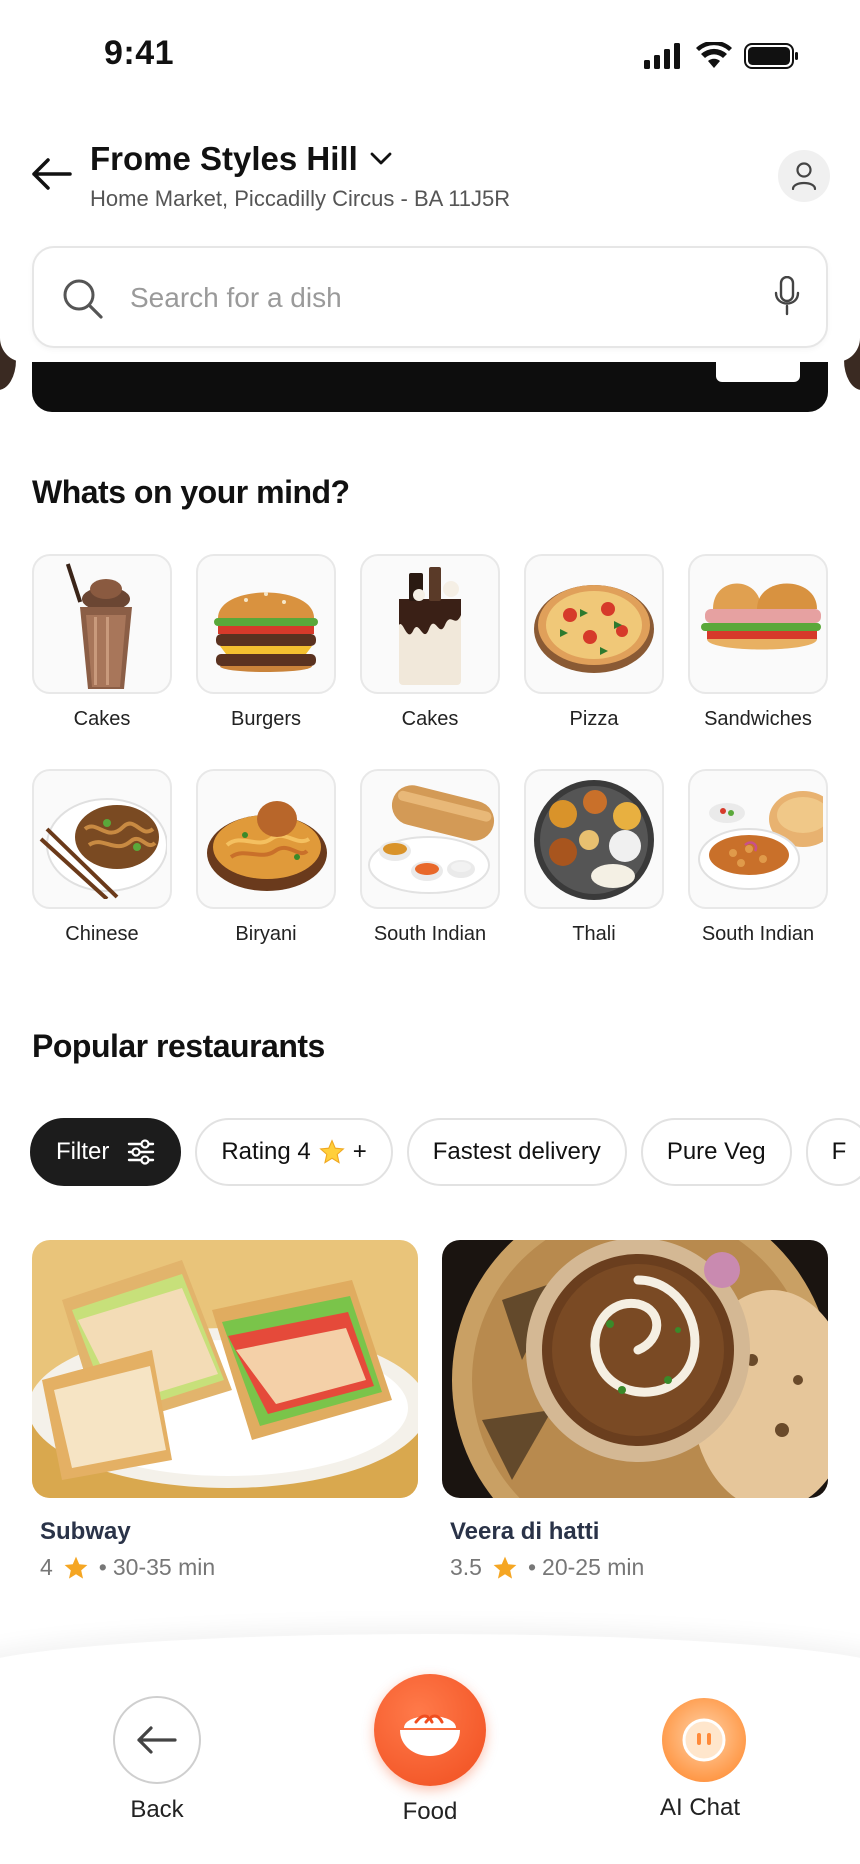 Image resolution: width=860 pixels, height=1864 pixels. Describe the element at coordinates (466, 1567) in the screenshot. I see `restaurant-rating: 3.5` at that location.